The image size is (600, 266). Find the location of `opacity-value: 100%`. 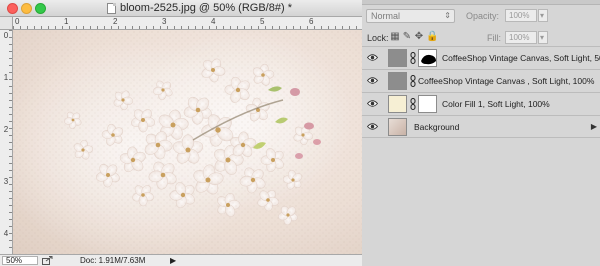

opacity-value: 100% is located at coordinates (519, 15).